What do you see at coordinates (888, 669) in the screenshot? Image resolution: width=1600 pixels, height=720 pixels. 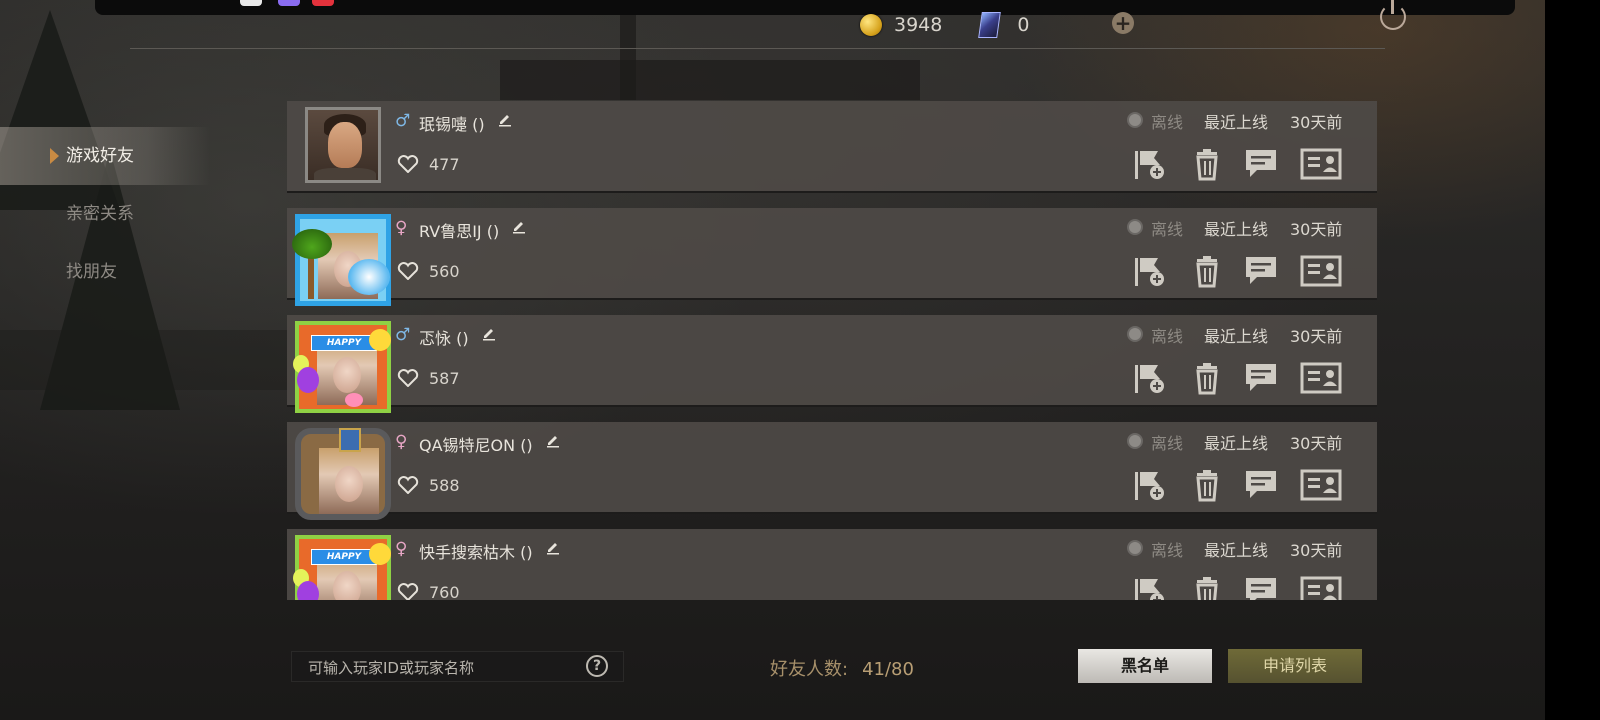 I see `friend-count-value: 41/80` at bounding box center [888, 669].